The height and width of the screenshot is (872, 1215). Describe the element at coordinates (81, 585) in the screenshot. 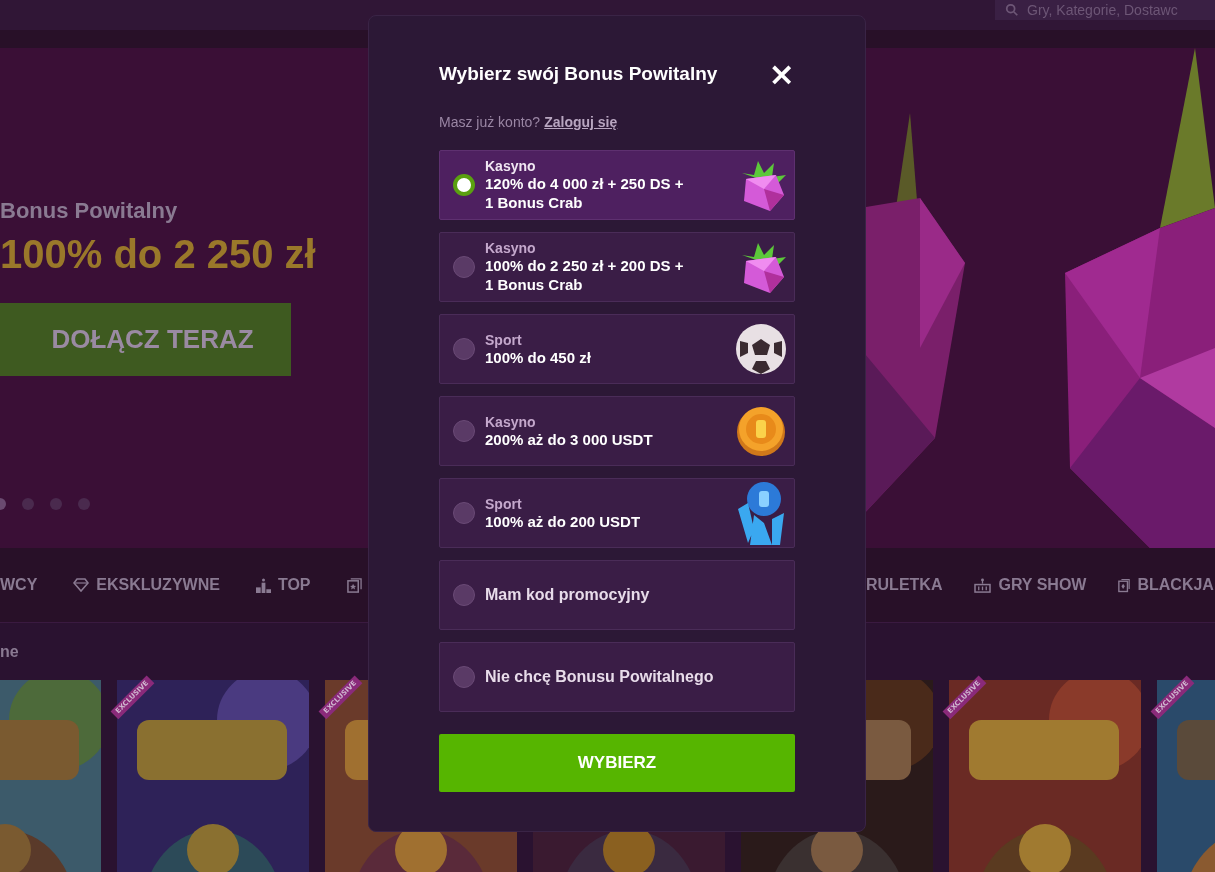

I see `diamond-icon` at that location.